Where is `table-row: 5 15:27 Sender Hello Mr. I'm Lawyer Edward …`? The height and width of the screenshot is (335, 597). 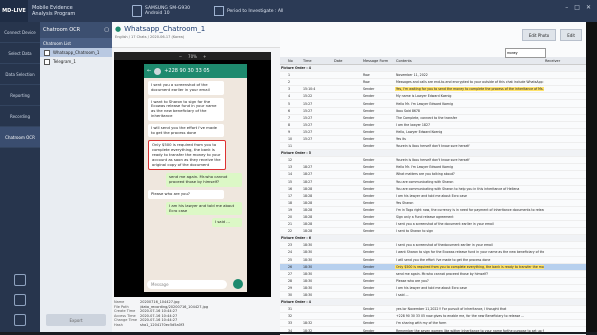
table-row: 5 15:27 Sender Hello Mr. I'm Lawyer Edward … is located at coordinates (433, 104).